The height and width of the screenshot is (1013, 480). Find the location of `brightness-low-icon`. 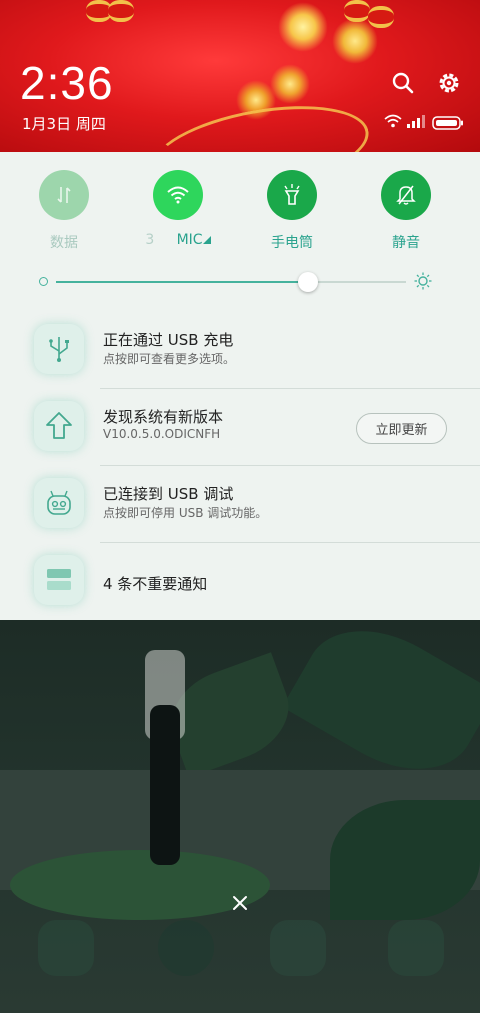

brightness-low-icon is located at coordinates (43, 281).